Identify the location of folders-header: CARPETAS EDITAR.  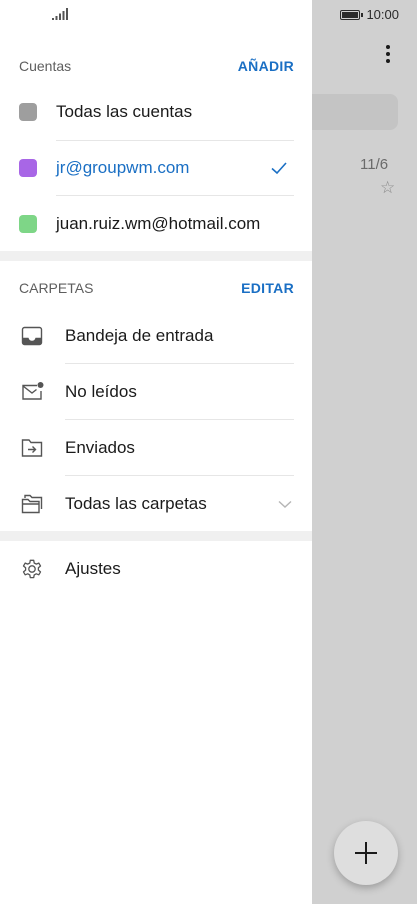
(156, 288).